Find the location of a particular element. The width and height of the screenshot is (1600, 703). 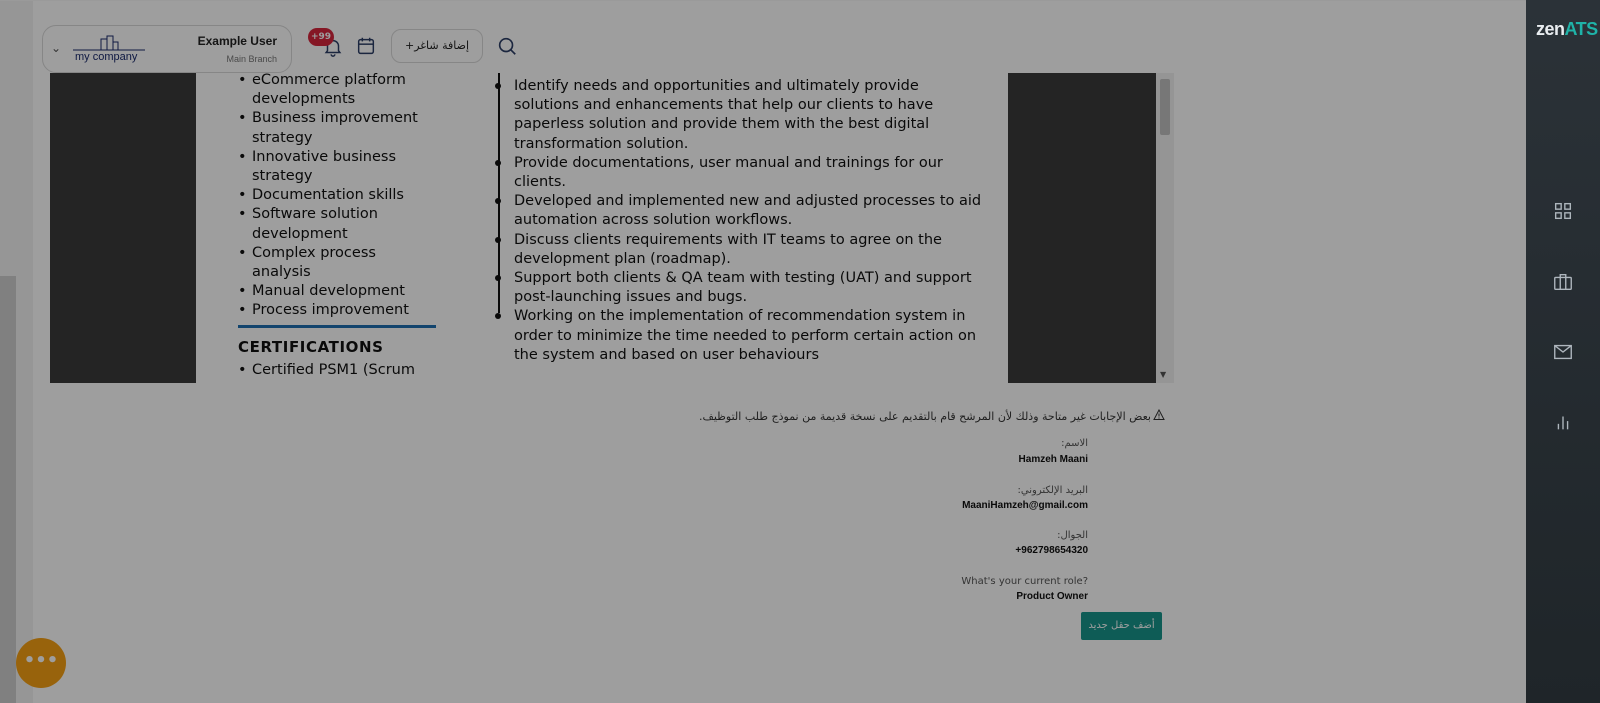

name-label: الاسم: is located at coordinates (1074, 443).